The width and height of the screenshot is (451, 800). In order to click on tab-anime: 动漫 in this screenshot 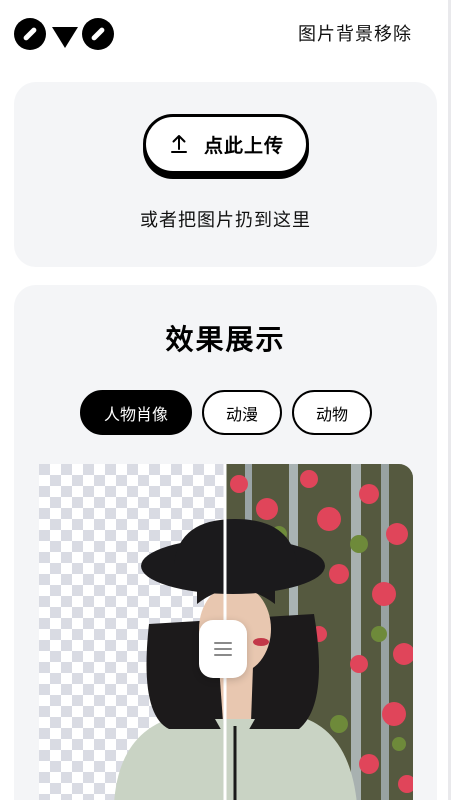, I will do `click(242, 412)`.